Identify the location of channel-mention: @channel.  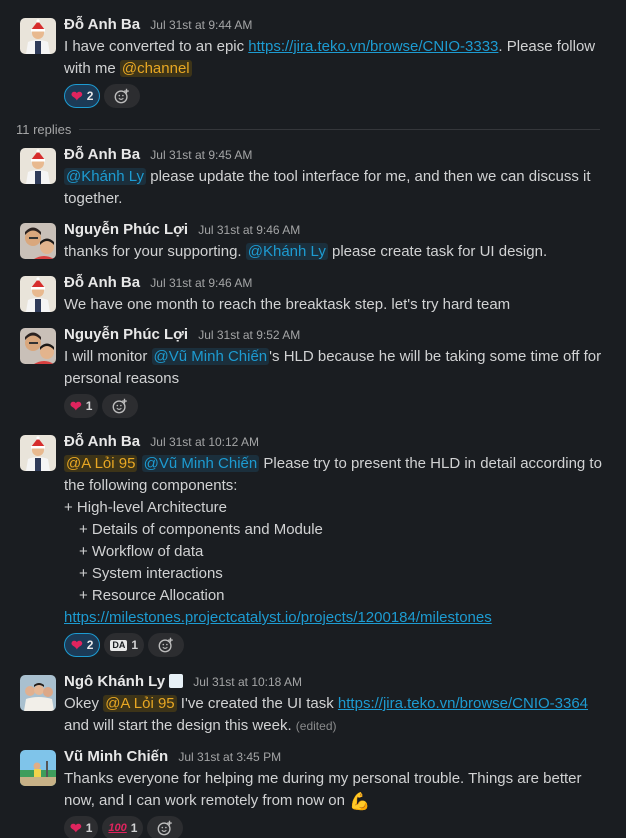
(155, 68).